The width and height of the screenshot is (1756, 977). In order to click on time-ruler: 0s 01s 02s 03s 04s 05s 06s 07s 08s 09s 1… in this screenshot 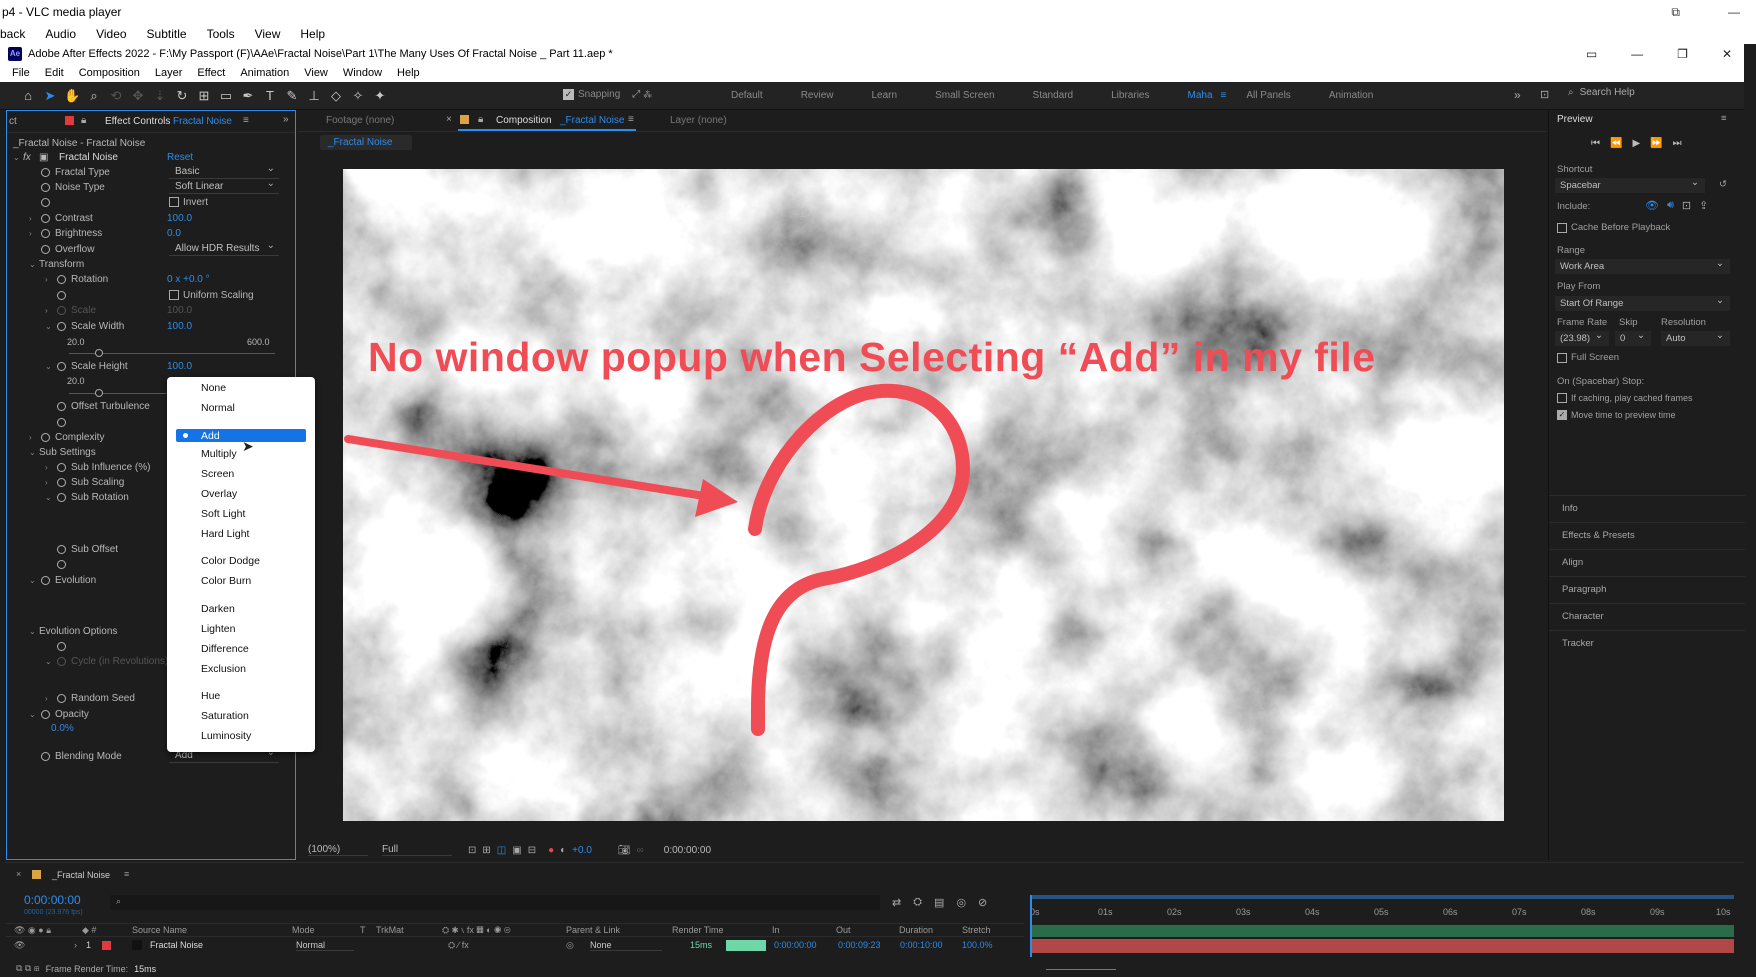, I will do `click(1382, 908)`.